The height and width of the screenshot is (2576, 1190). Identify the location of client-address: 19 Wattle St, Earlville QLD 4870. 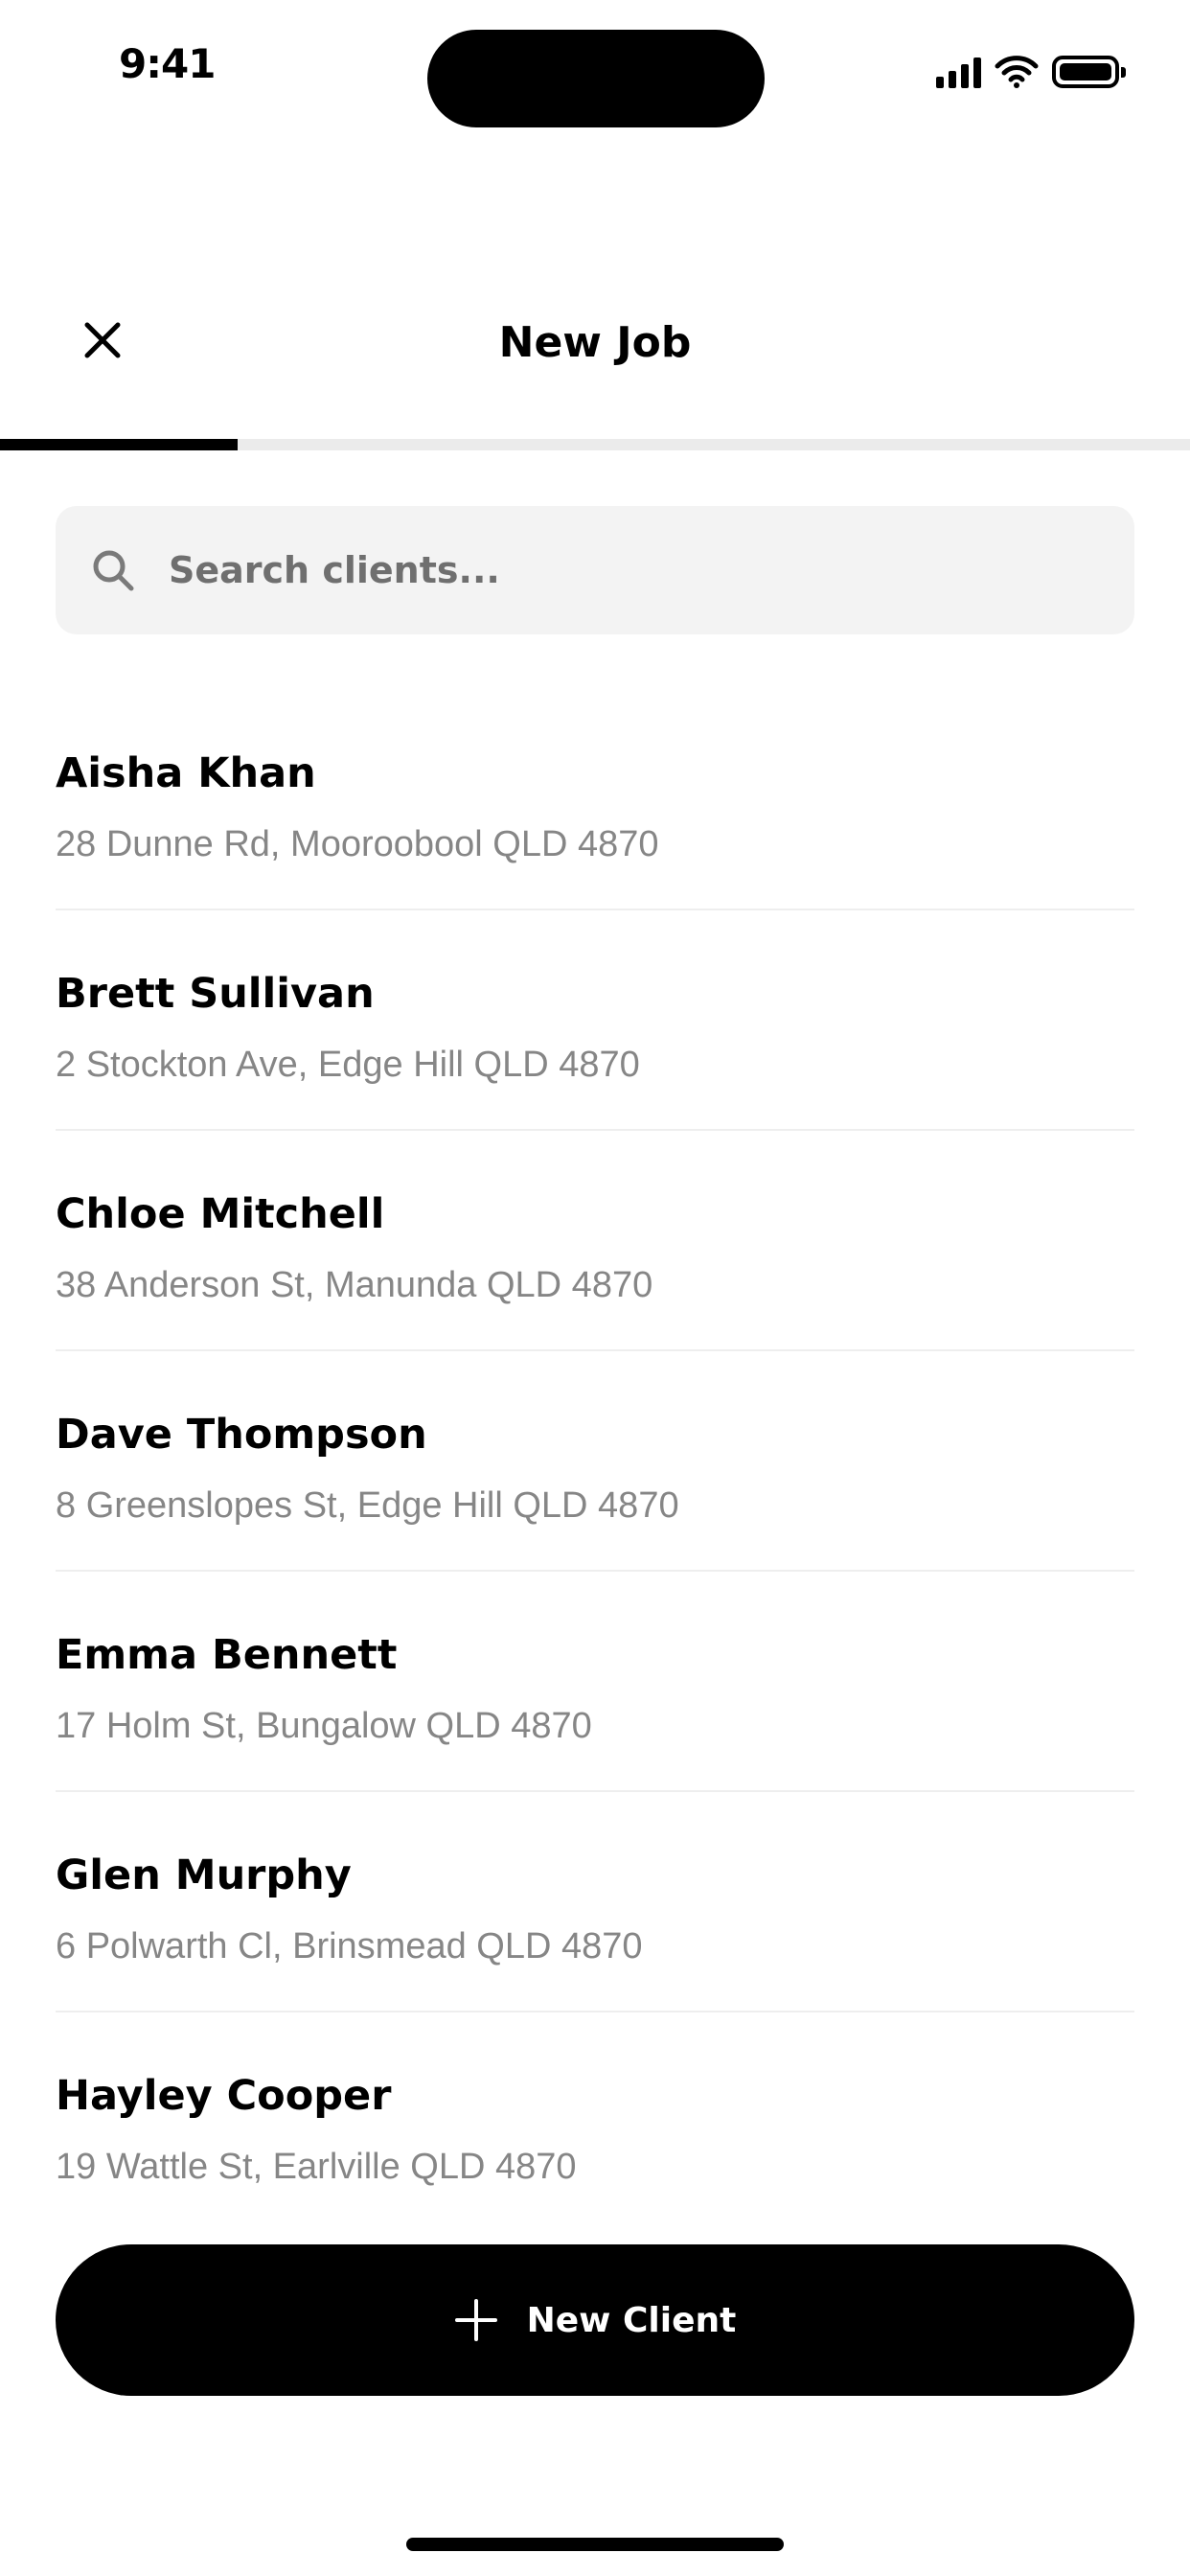
(317, 2167).